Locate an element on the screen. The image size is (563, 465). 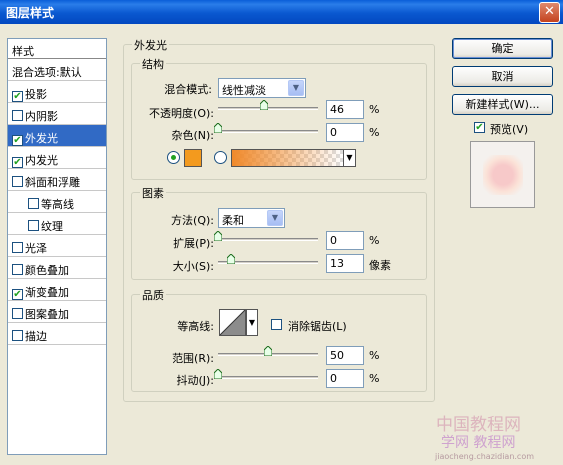
style-list-item: 图案叠加 is located at coordinates (57, 312).